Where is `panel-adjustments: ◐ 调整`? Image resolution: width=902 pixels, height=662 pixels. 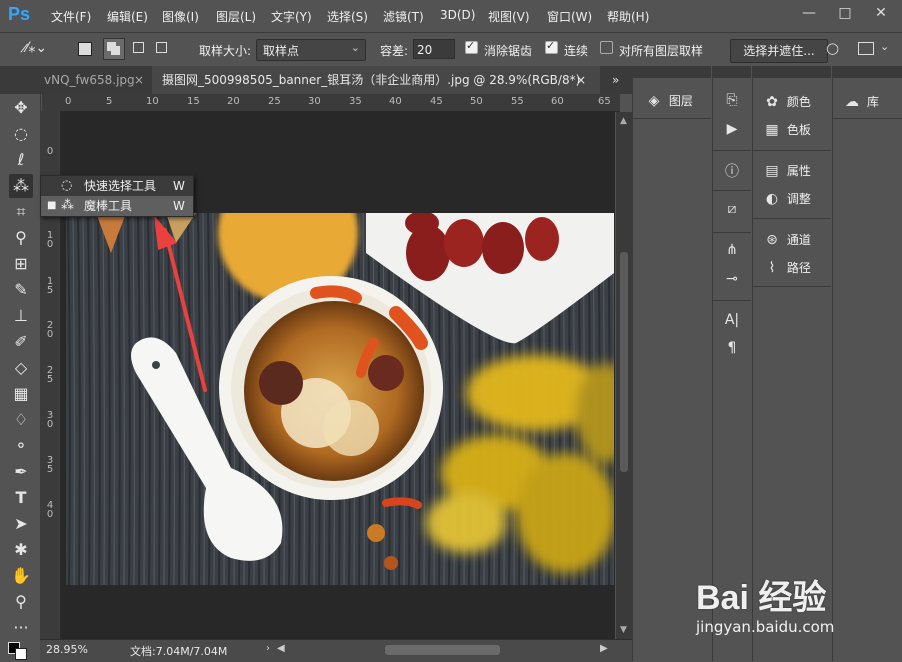
panel-adjustments: ◐ 调整 is located at coordinates (786, 198).